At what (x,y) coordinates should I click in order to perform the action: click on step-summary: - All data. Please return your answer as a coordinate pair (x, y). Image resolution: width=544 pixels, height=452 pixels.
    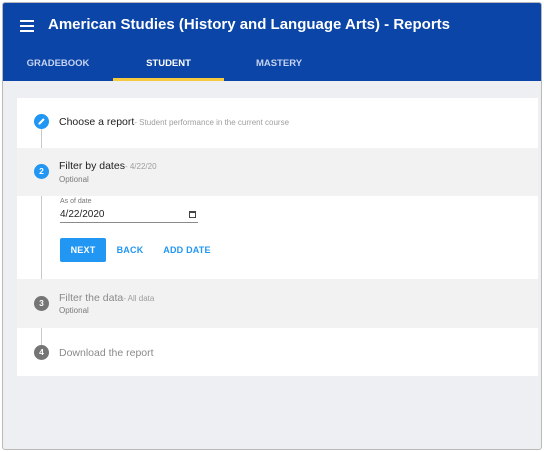
    Looking at the image, I should click on (139, 298).